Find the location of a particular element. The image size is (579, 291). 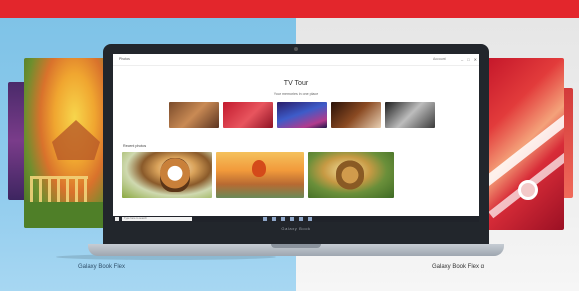

fence-illustration is located at coordinates (59, 189).